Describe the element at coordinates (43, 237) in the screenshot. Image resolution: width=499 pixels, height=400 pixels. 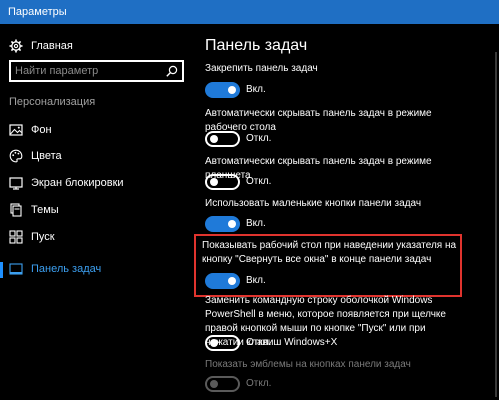
I see `sidebar-item-label: Пуск` at that location.